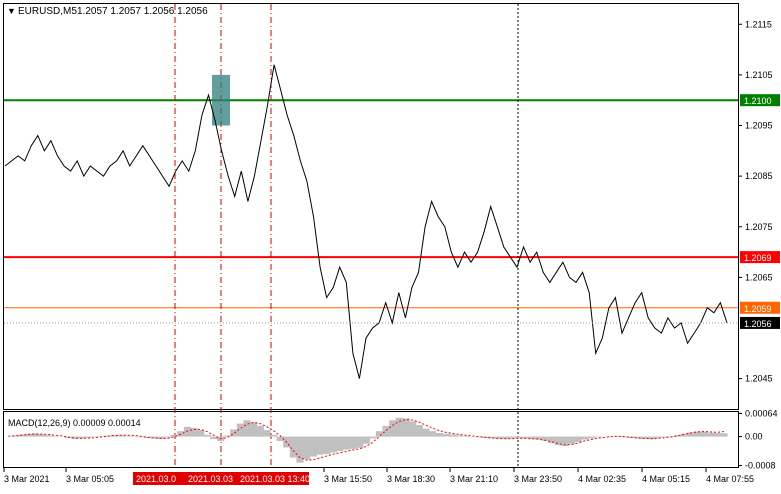 The height and width of the screenshot is (494, 781). What do you see at coordinates (759, 126) in the screenshot?
I see `price-axis-label: 1.2095` at bounding box center [759, 126].